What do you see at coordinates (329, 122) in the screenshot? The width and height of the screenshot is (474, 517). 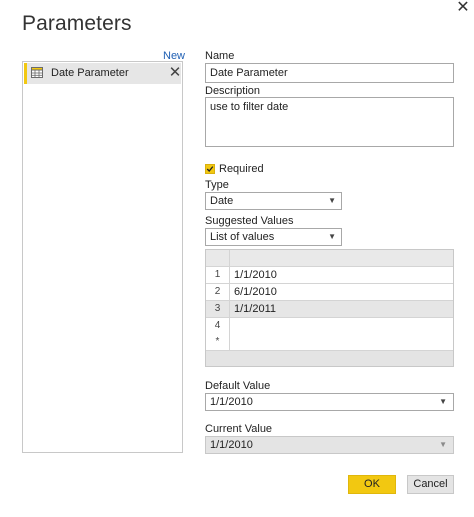 I see `description-field: use to filter date` at bounding box center [329, 122].